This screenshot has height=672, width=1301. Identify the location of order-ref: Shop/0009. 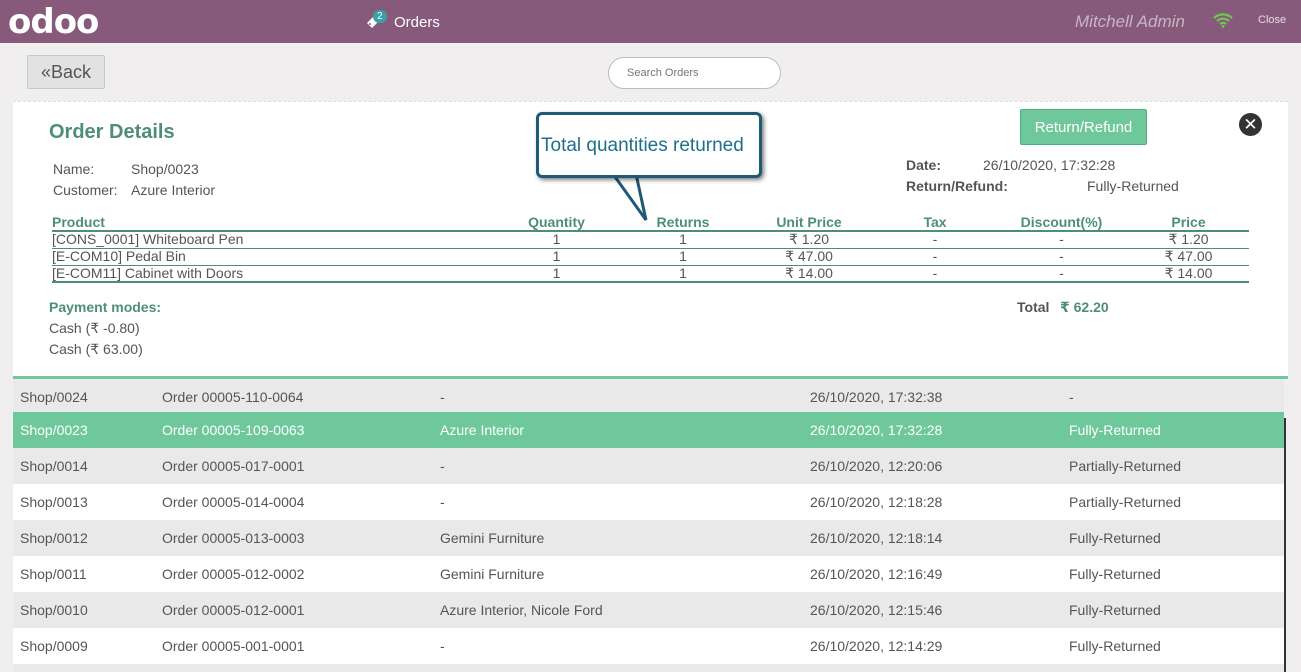
(54, 646).